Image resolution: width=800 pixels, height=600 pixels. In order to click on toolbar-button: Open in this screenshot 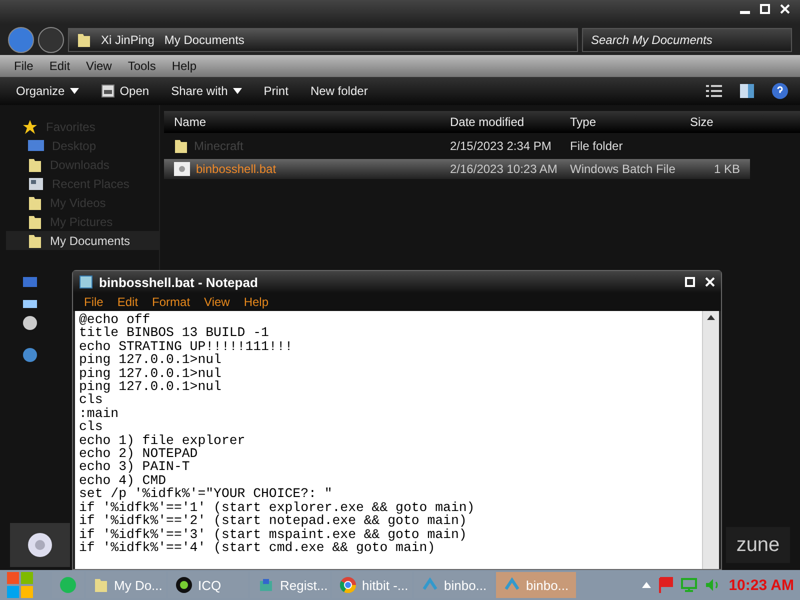, I will do `click(125, 91)`.